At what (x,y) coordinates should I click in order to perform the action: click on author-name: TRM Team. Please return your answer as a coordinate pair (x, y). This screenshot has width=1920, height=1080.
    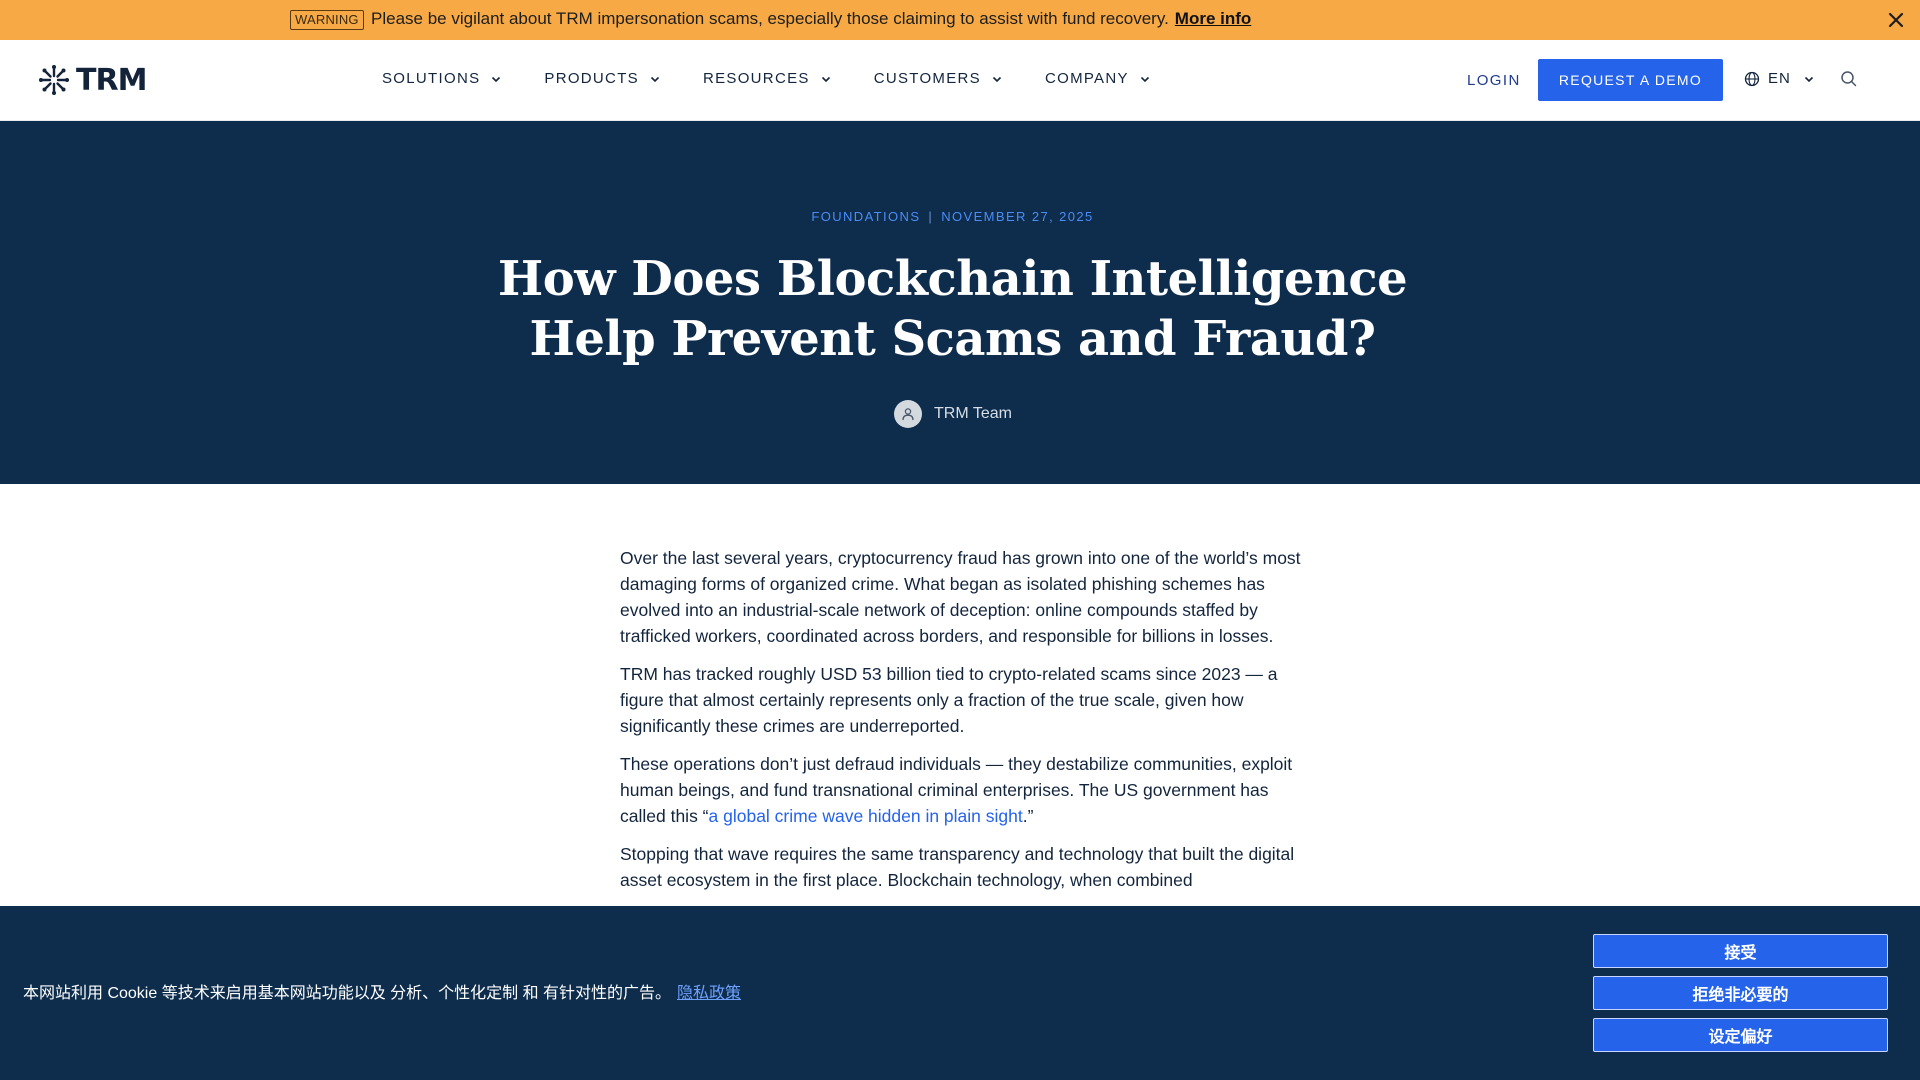
    Looking at the image, I should click on (973, 413).